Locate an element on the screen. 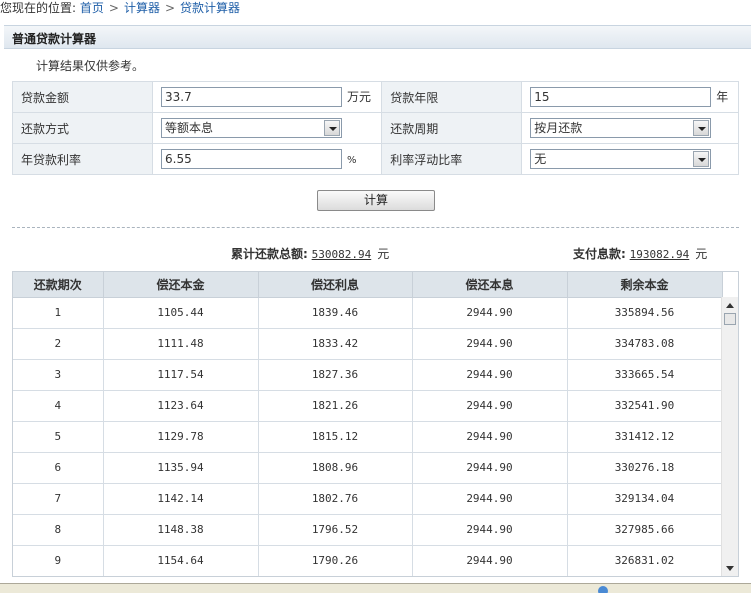  interest-value: 193082.94 is located at coordinates (659, 254).